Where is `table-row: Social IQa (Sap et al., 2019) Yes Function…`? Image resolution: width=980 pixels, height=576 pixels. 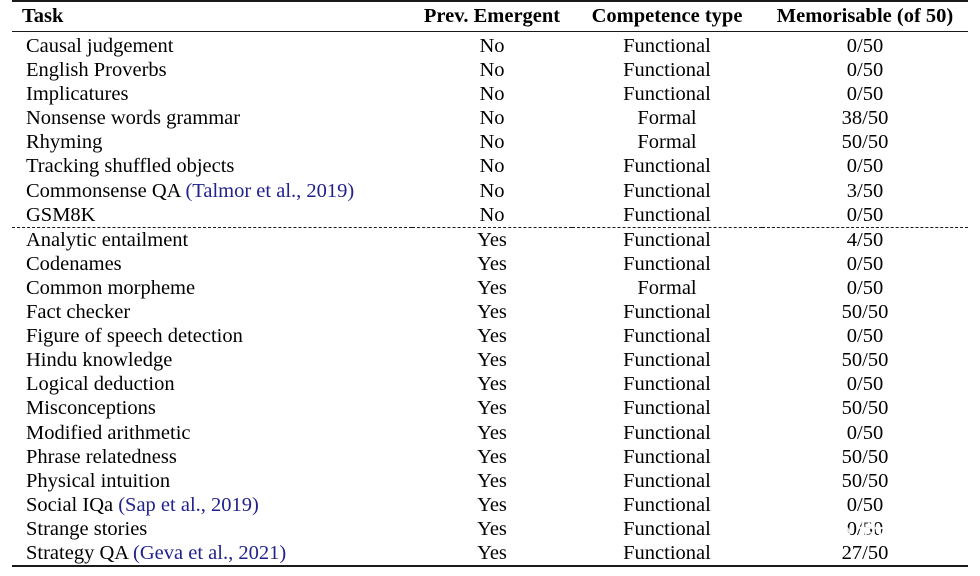 table-row: Social IQa (Sap et al., 2019) Yes Function… is located at coordinates (490, 505).